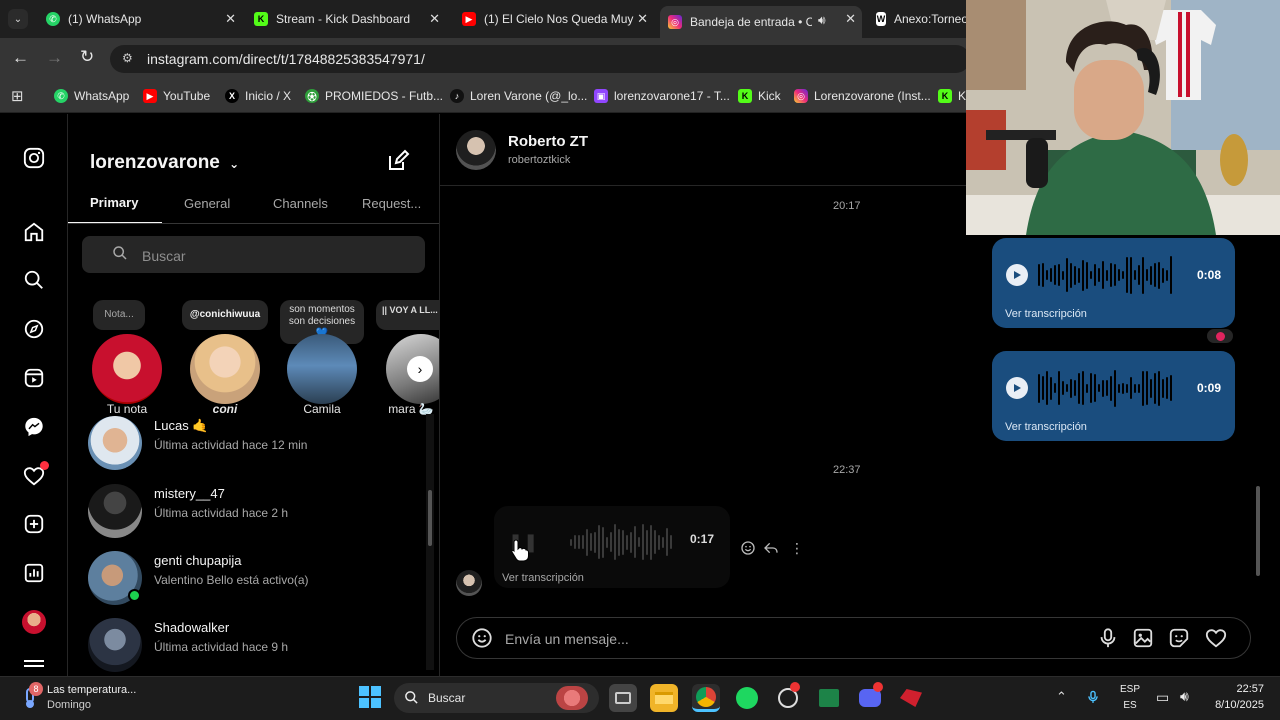  Describe the element at coordinates (176, 96) in the screenshot. I see `bookmark-youtube: ▶ YouTube` at that location.